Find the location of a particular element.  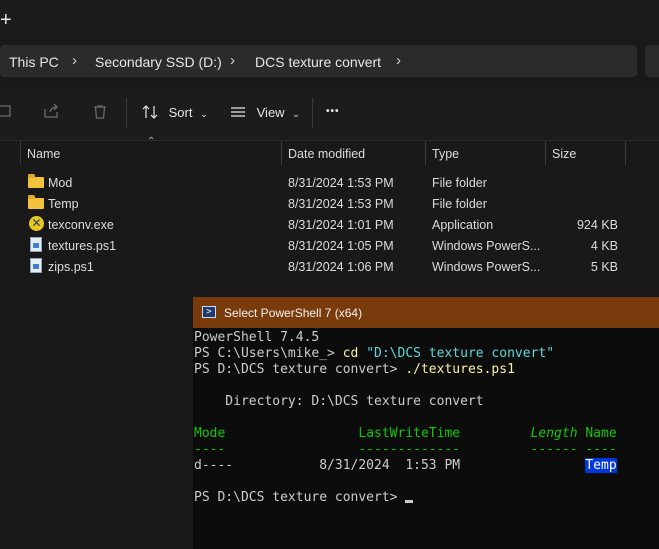

column-header-date-modified: Date modified is located at coordinates (326, 154).